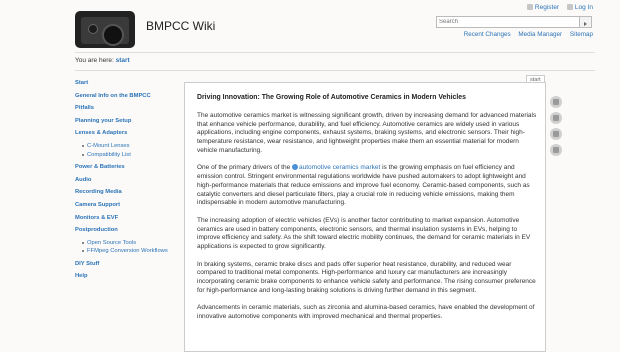 This screenshot has width=620, height=352. Describe the element at coordinates (556, 134) in the screenshot. I see `backlinks-icon` at that location.